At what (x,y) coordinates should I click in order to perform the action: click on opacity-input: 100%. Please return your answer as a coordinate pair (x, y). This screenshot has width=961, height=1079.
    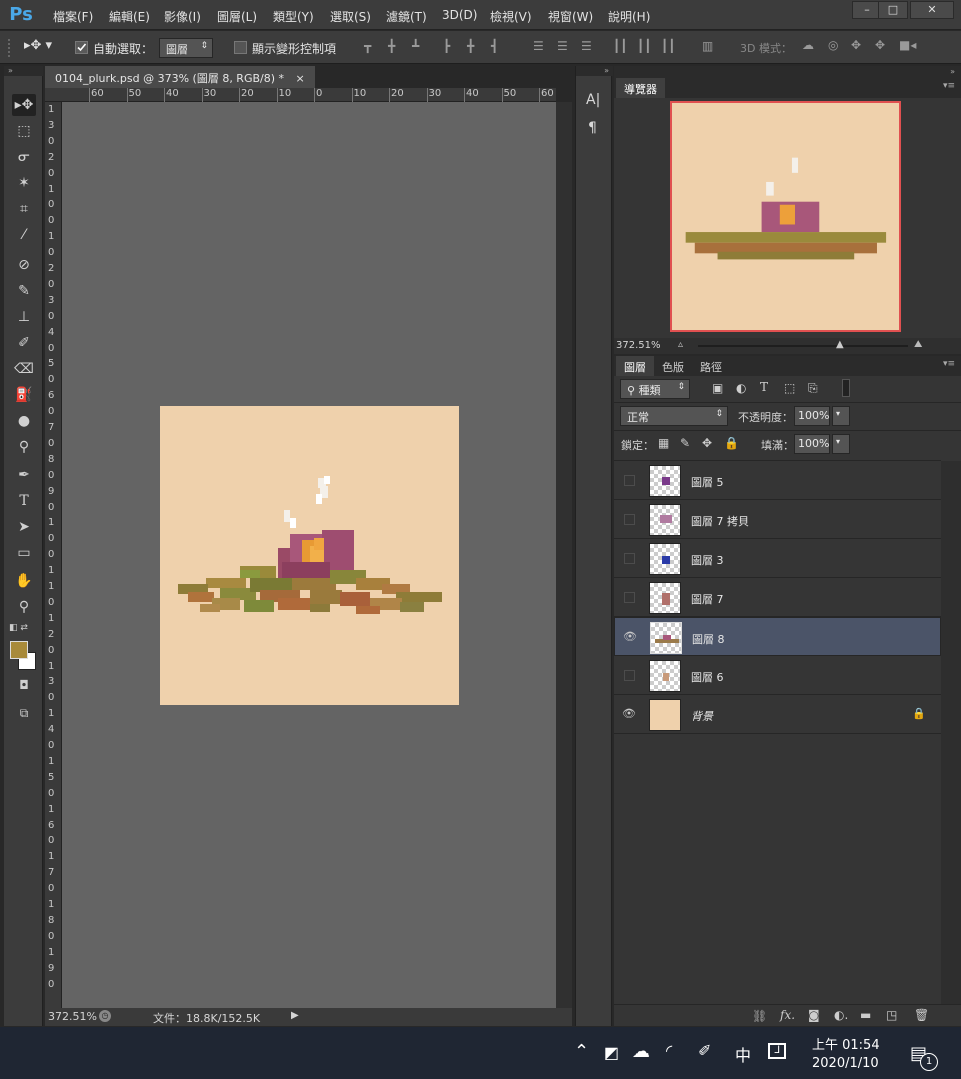
    Looking at the image, I should click on (812, 416).